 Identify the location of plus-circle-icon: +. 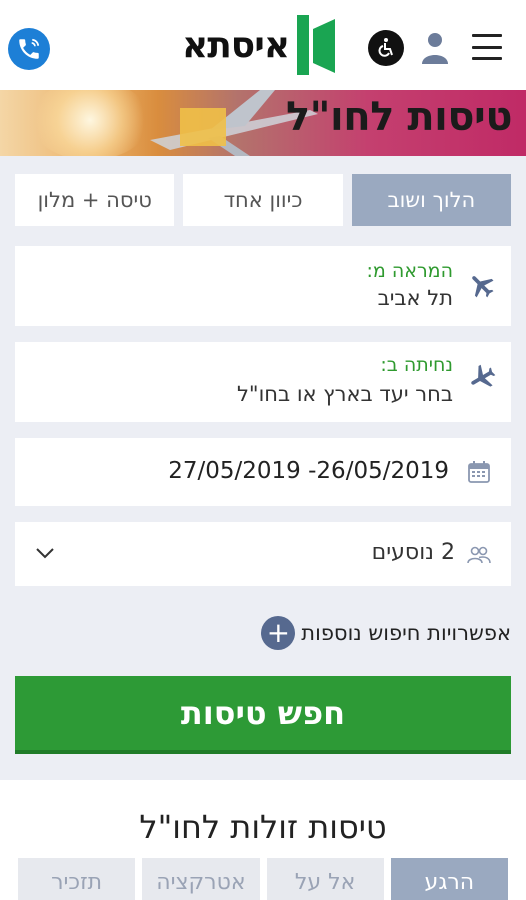
(278, 633).